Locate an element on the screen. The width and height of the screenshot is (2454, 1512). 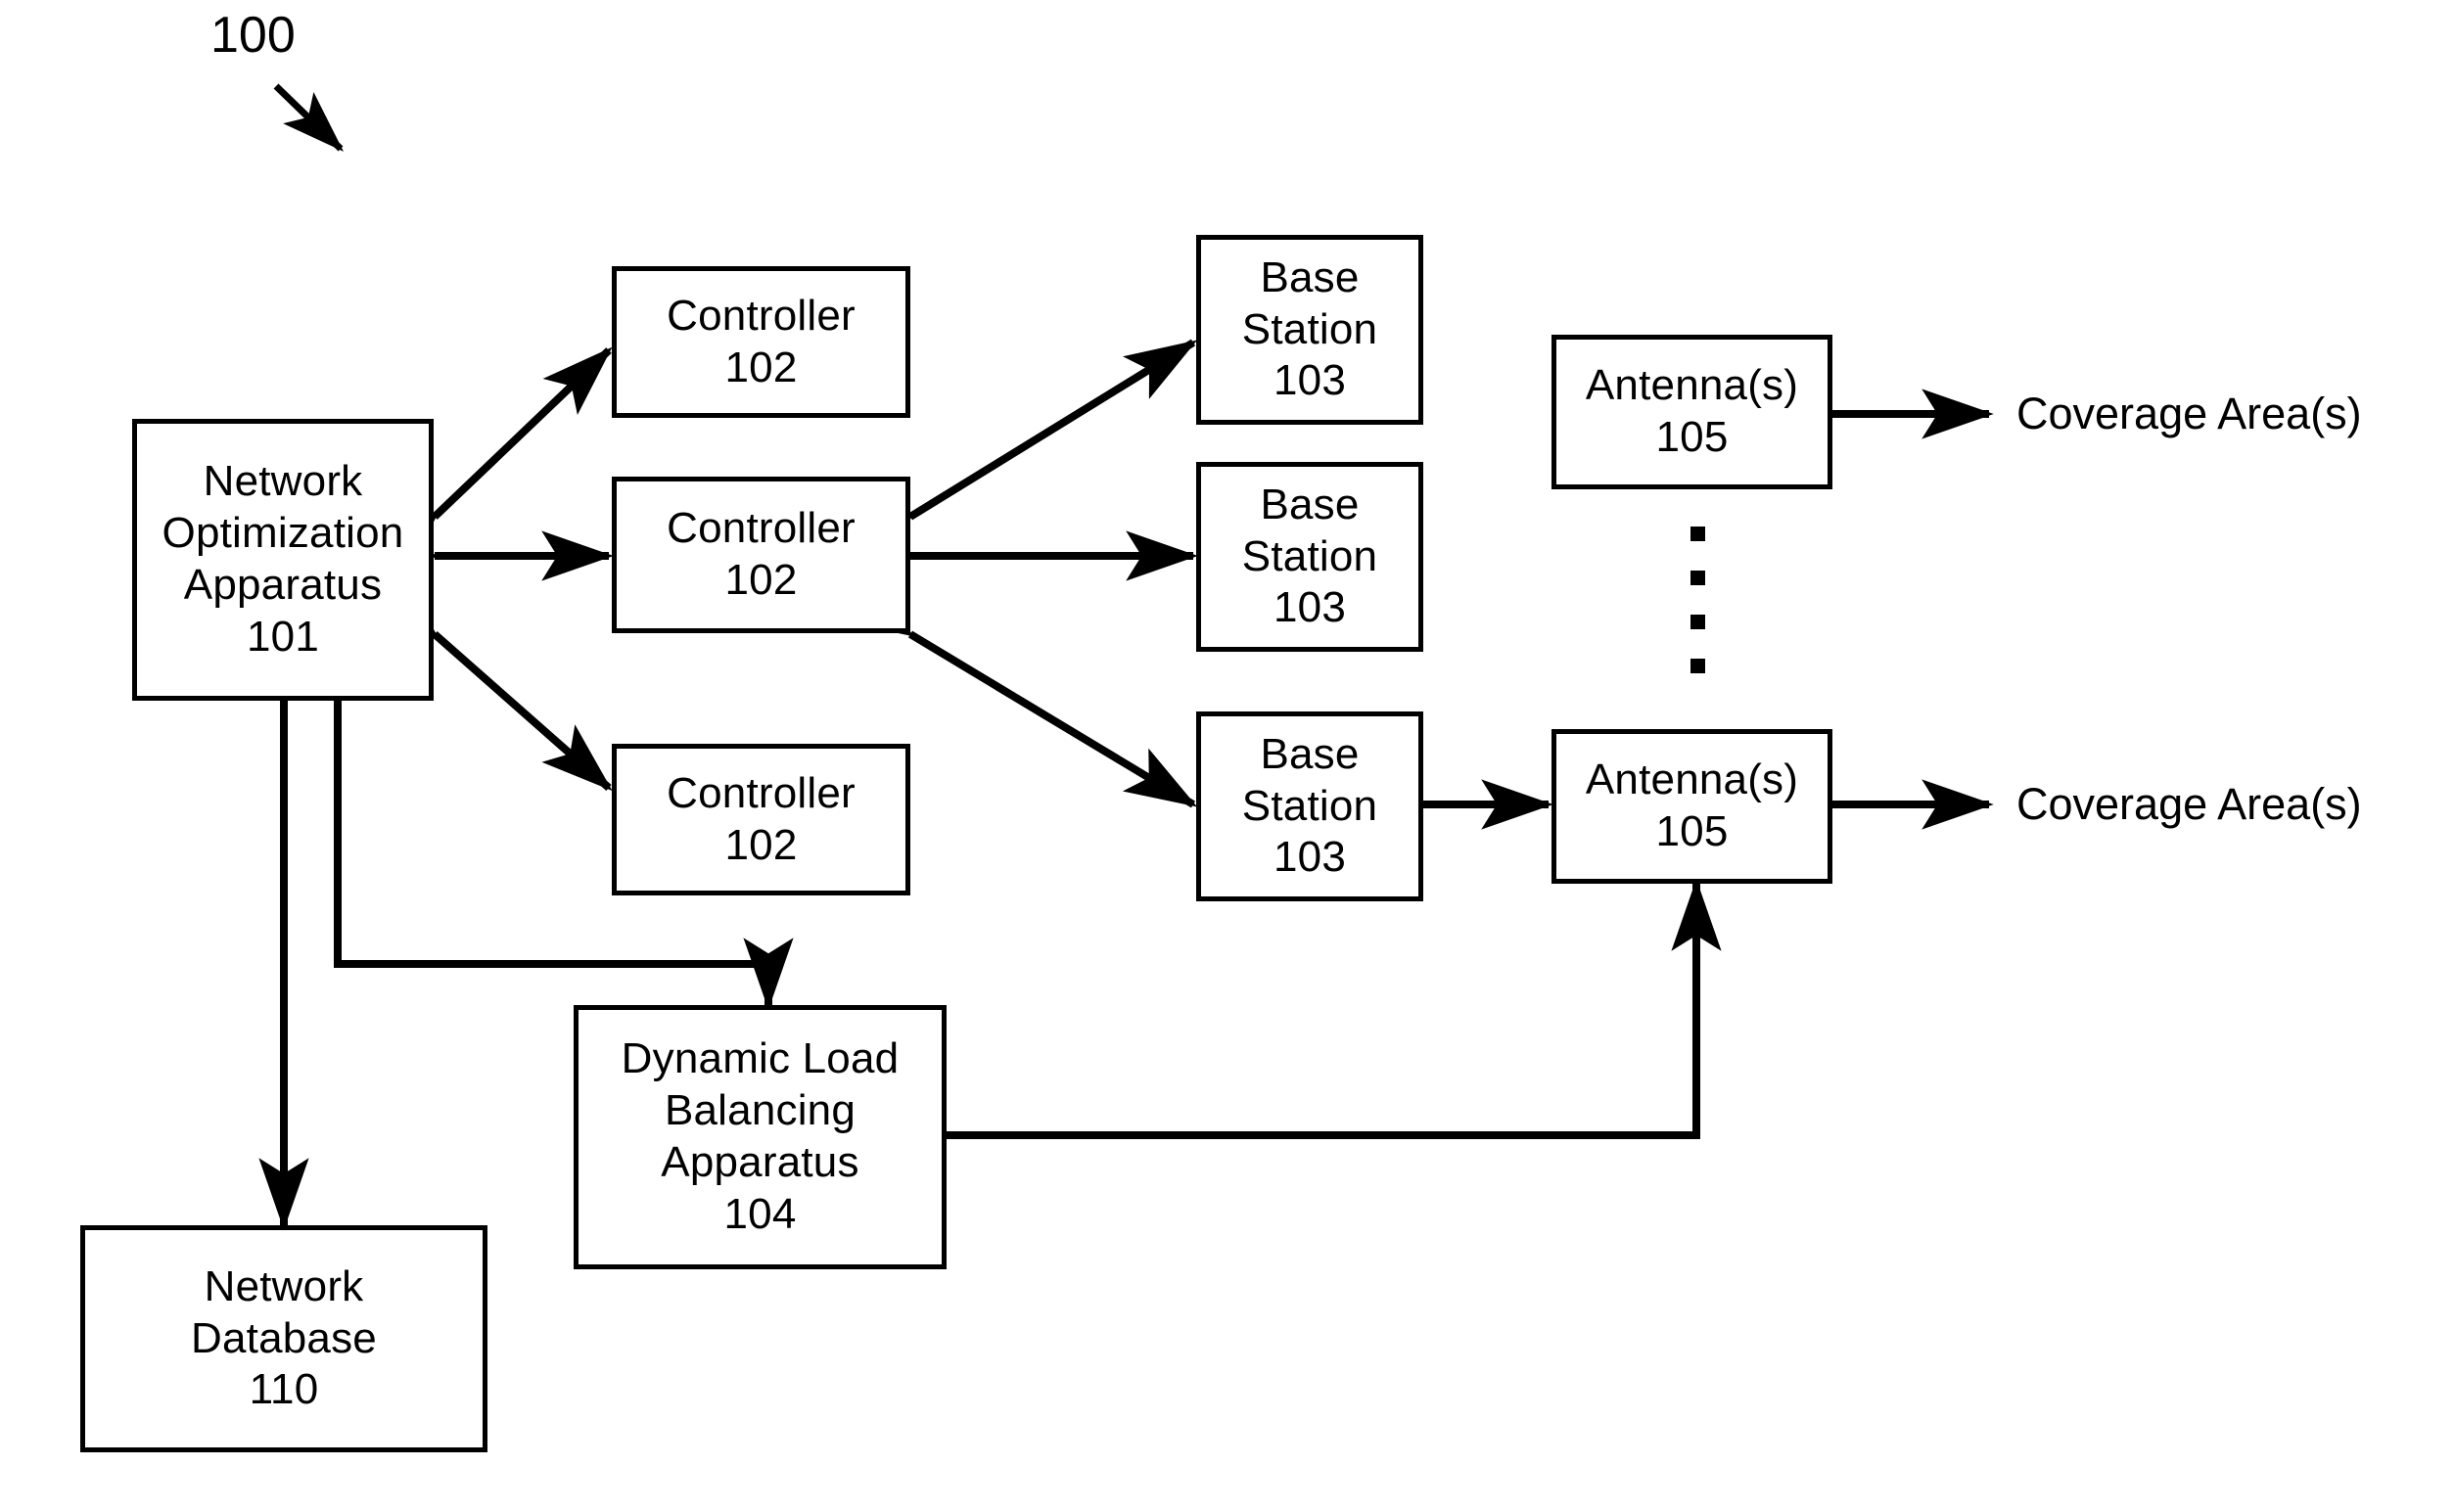
node-controller-2: Controller 102 is located at coordinates (761, 555).